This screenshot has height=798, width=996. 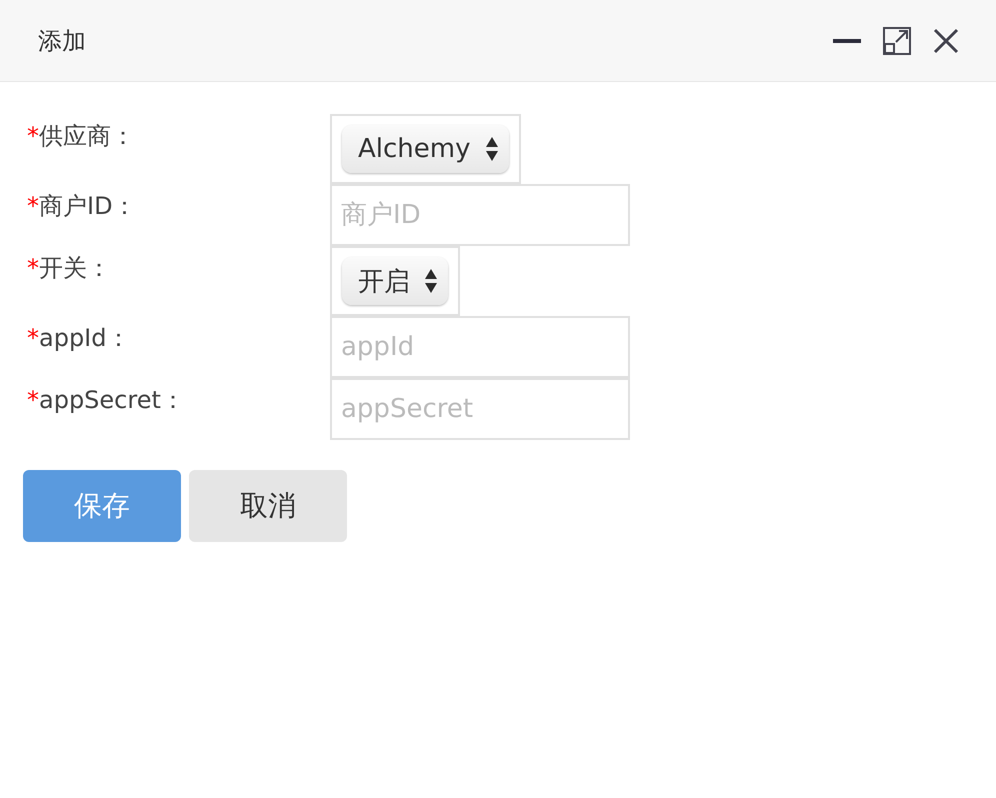 What do you see at coordinates (897, 41) in the screenshot?
I see `maximize-icon` at bounding box center [897, 41].